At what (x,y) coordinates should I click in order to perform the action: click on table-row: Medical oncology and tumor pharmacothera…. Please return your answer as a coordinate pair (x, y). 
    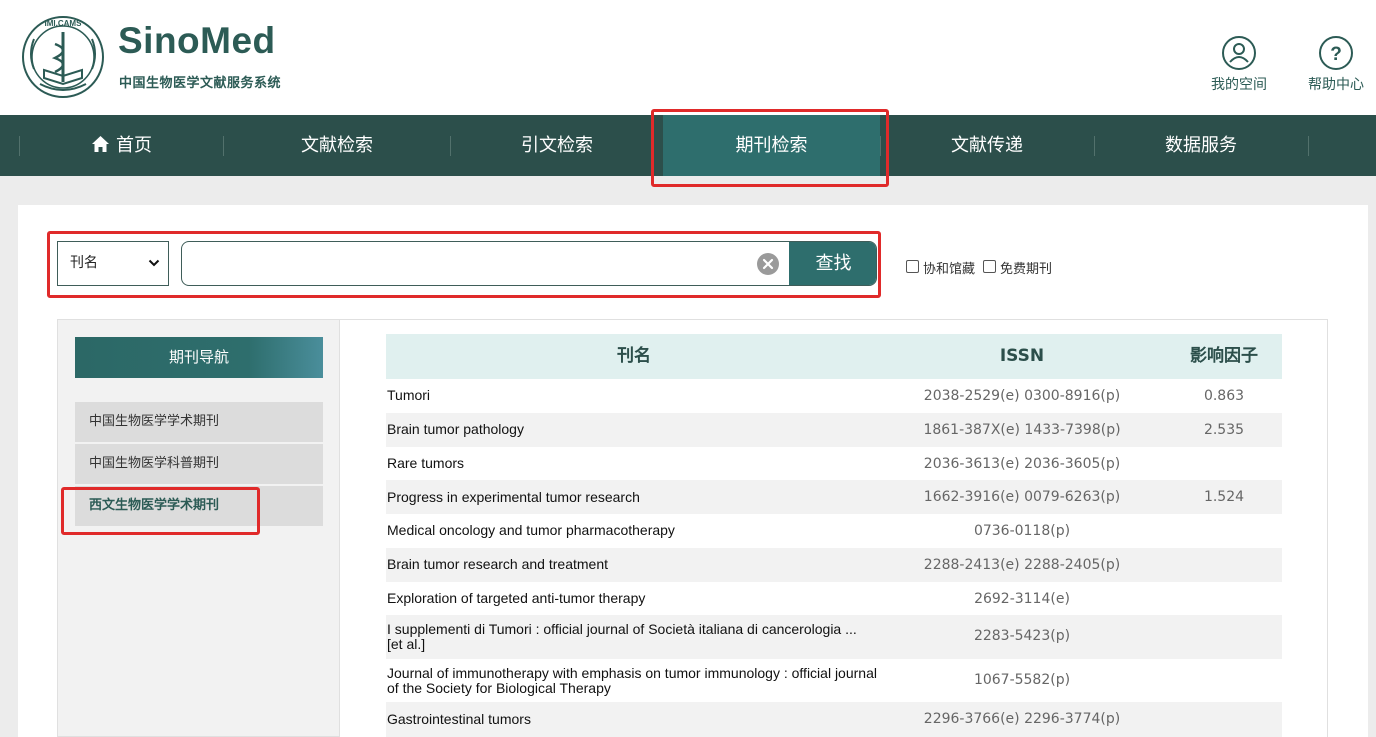
    Looking at the image, I should click on (834, 531).